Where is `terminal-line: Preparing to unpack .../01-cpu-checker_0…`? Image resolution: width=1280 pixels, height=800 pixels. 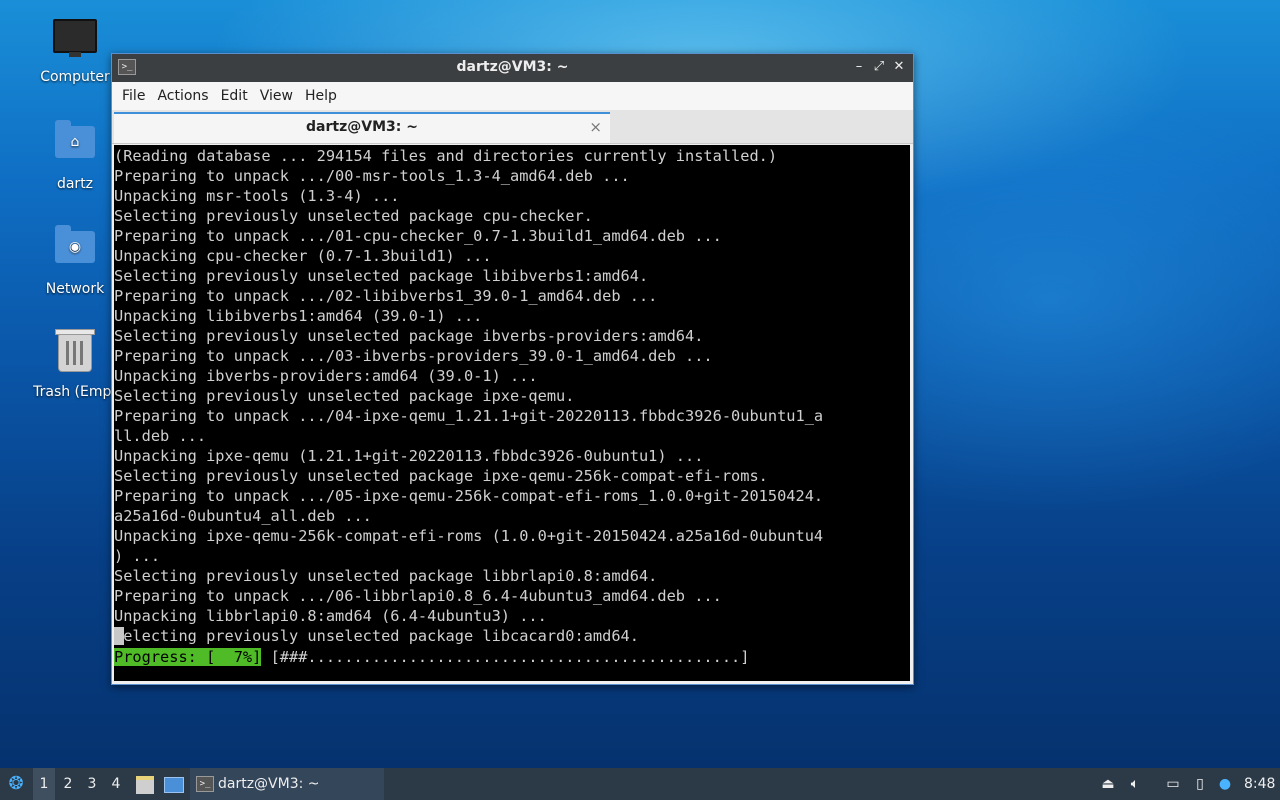 terminal-line: Preparing to unpack .../01-cpu-checker_0… is located at coordinates (418, 236).